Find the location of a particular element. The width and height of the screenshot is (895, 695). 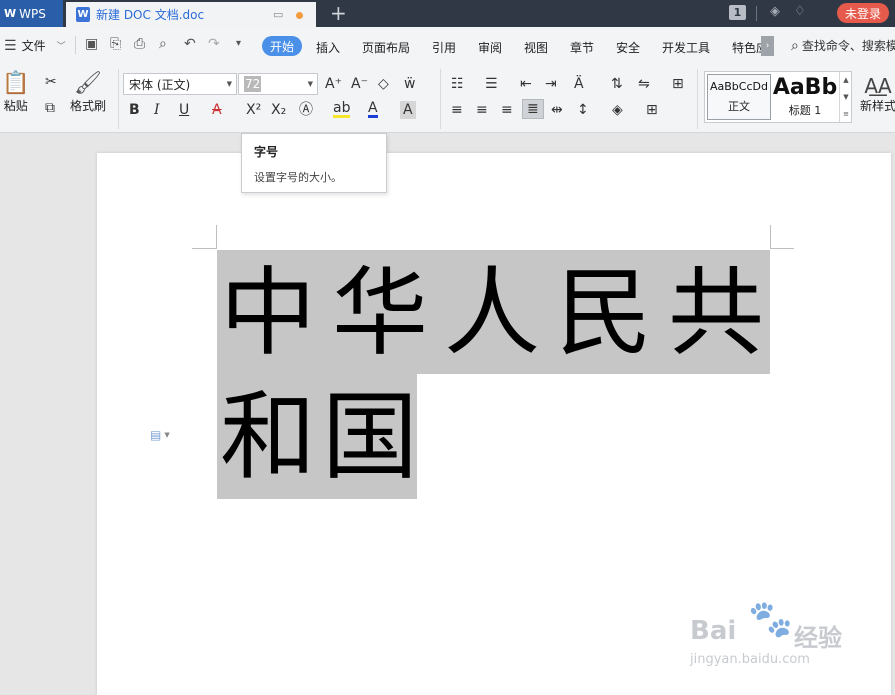

shading-fill-icon: ◈ is located at coordinates (617, 110).